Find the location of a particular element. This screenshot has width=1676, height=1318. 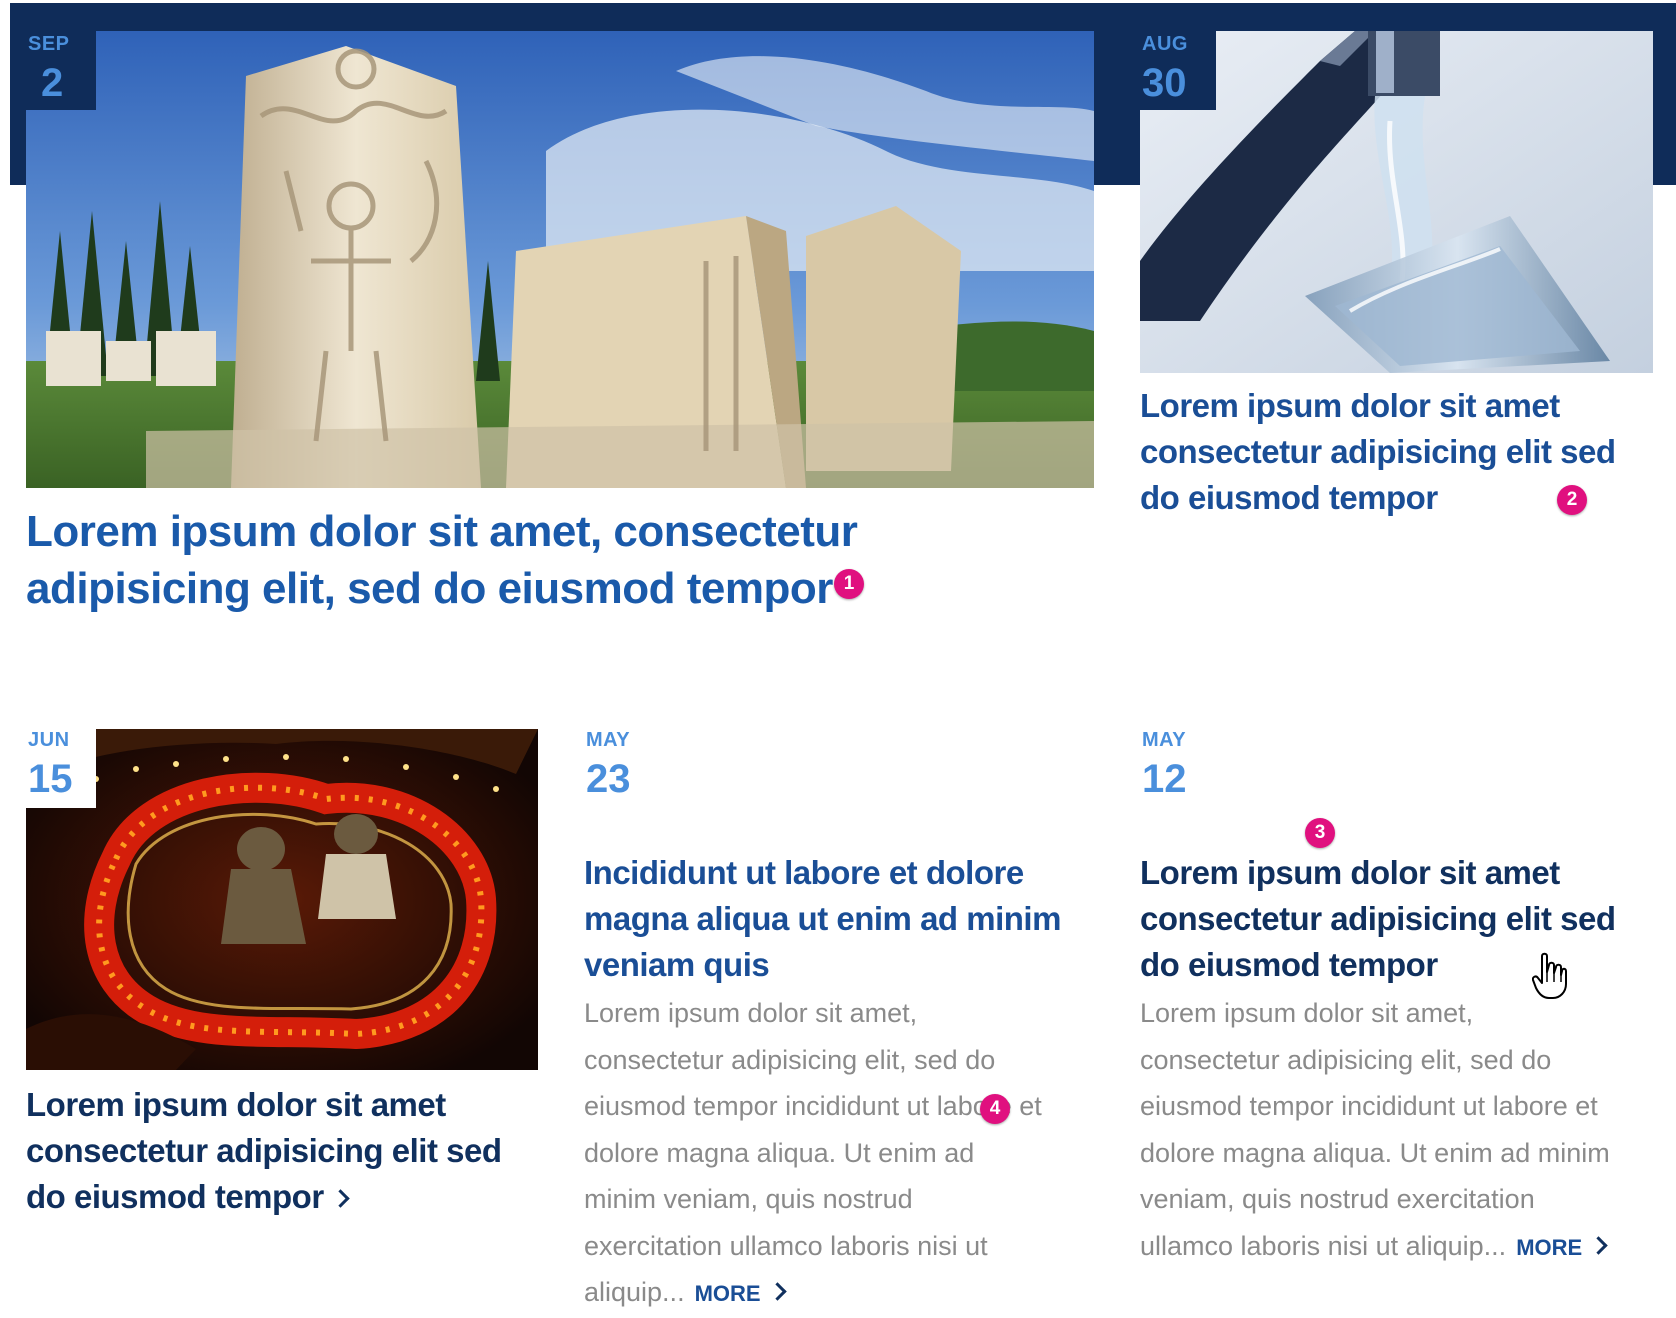

date-day: 23 is located at coordinates (608, 779).